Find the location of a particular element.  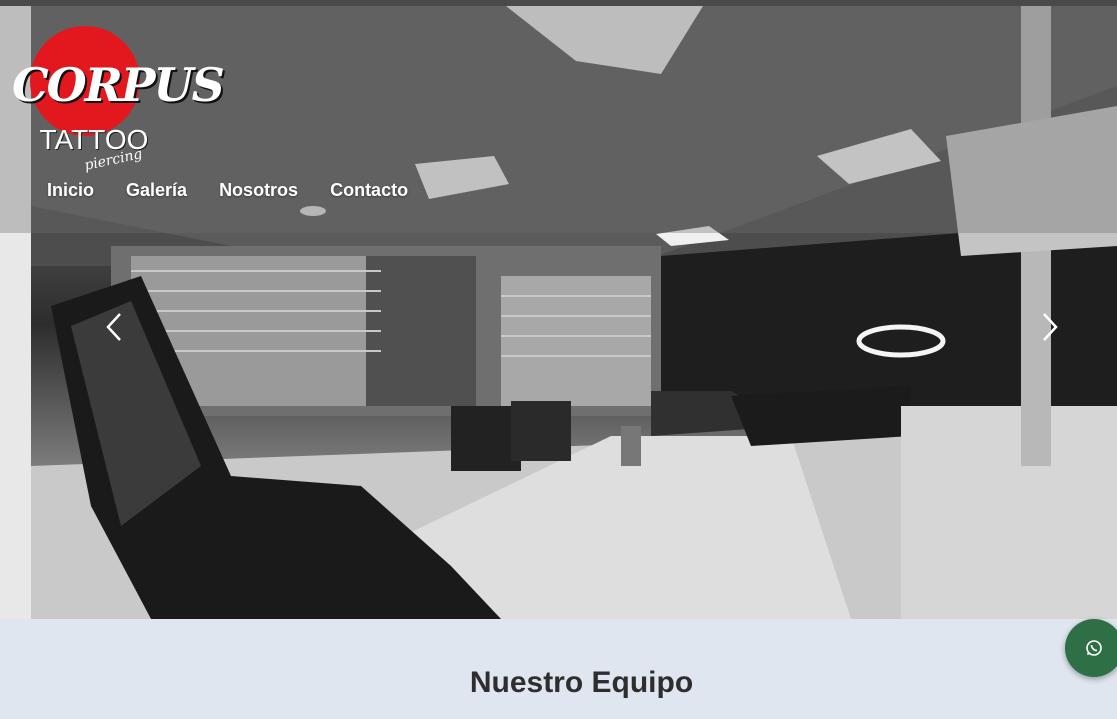

team-section-title: Nuestro Equipo is located at coordinates (581, 682).